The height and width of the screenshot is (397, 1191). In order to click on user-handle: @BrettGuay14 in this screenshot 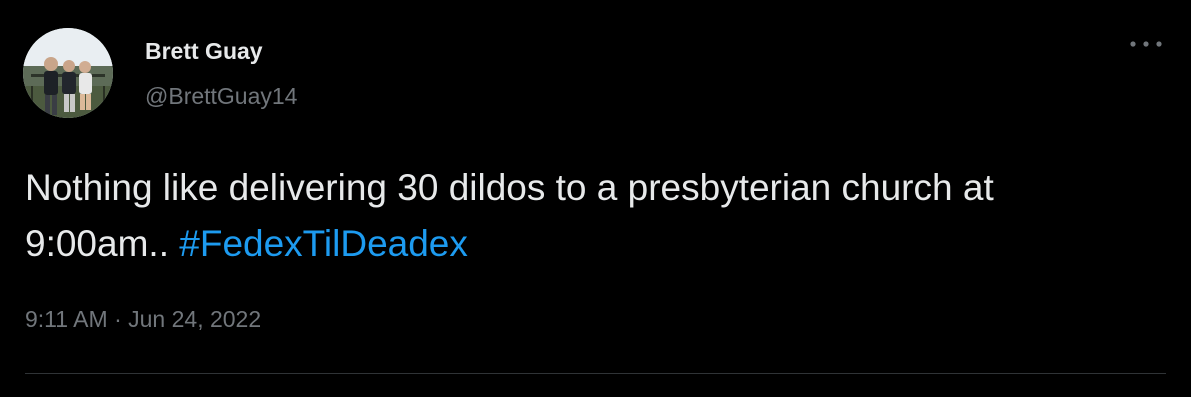, I will do `click(221, 96)`.